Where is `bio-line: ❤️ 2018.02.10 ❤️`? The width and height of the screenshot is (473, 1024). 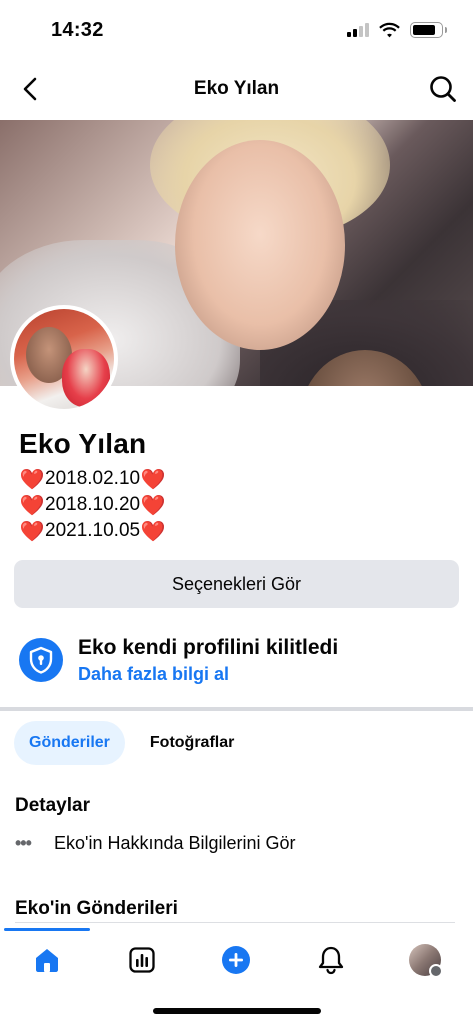 bio-line: ❤️ 2018.02.10 ❤️ is located at coordinates (92, 479).